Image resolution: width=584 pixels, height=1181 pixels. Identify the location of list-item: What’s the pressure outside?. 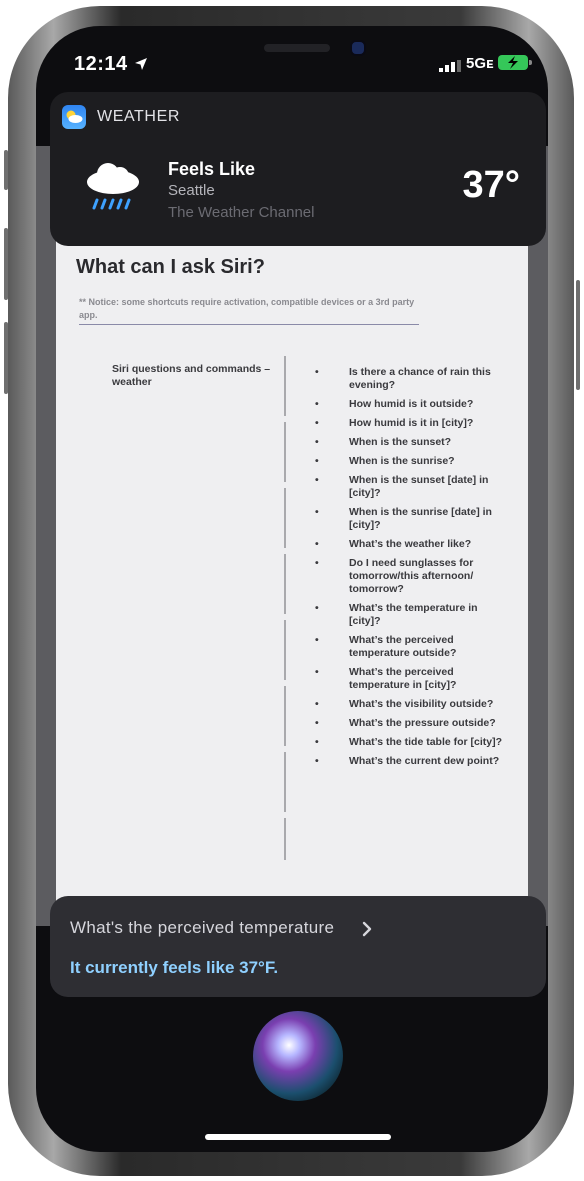
(408, 723).